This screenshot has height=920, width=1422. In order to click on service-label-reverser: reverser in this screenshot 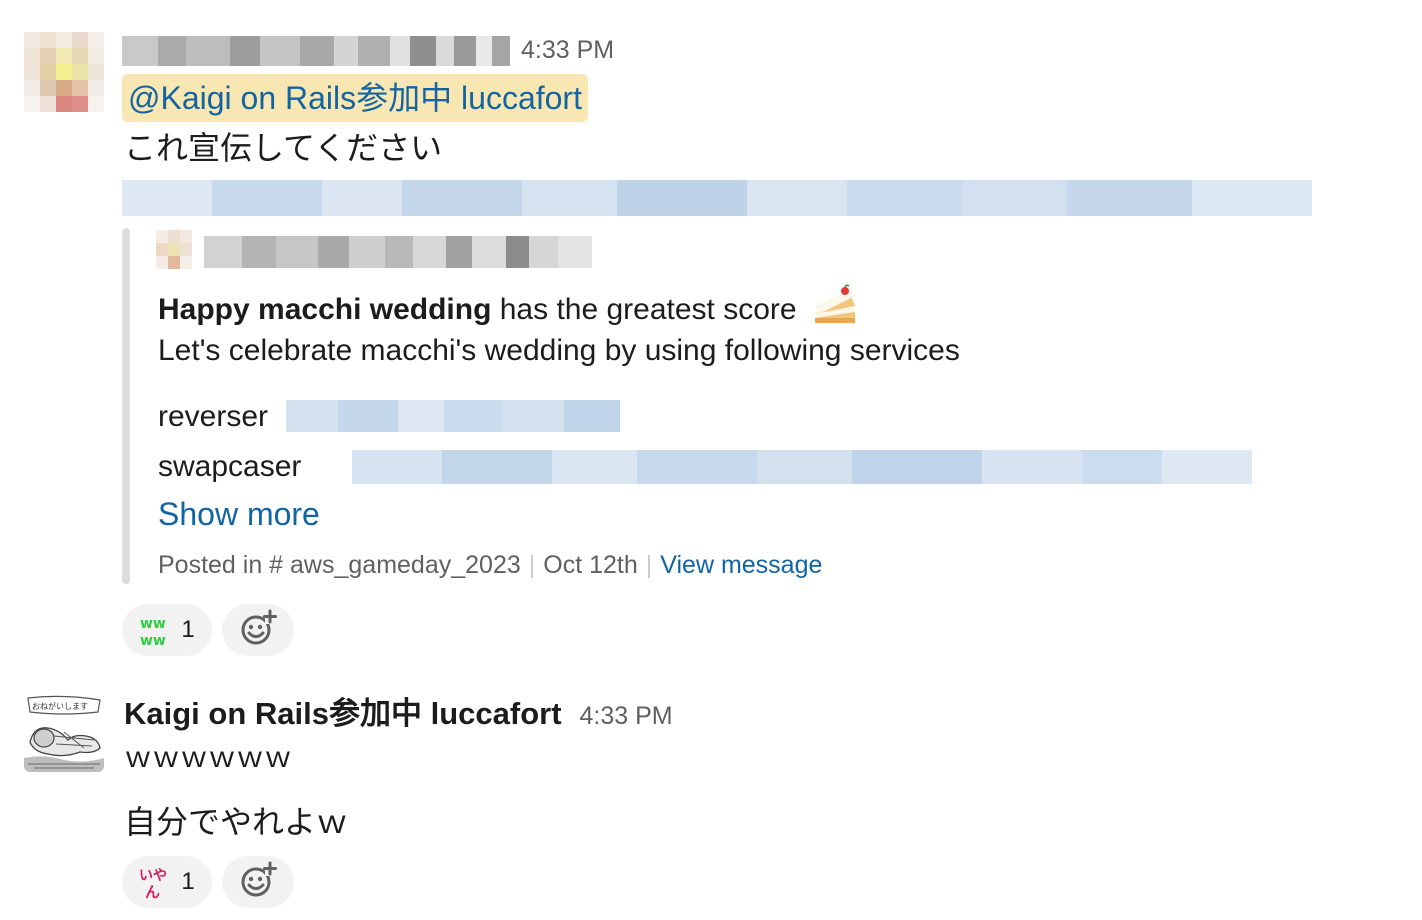, I will do `click(213, 416)`.